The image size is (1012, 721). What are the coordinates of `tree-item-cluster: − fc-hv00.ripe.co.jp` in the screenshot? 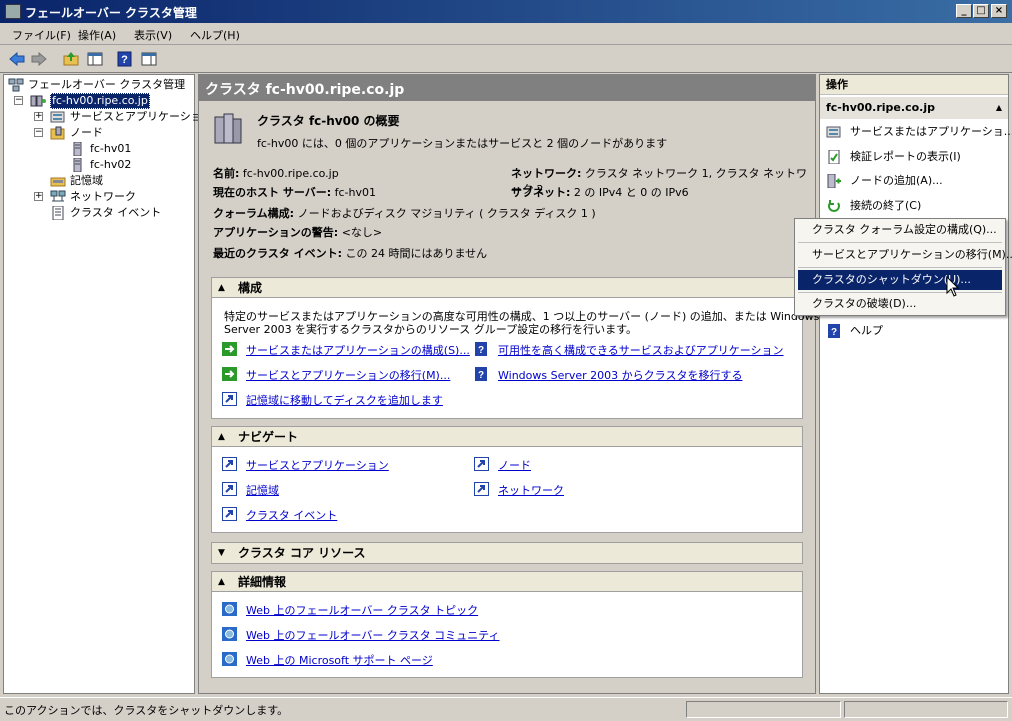 It's located at (101, 101).